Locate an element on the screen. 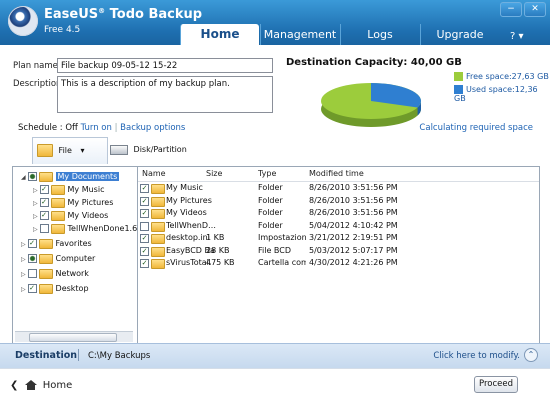  tree-item-label: My Documents is located at coordinates (87, 176).